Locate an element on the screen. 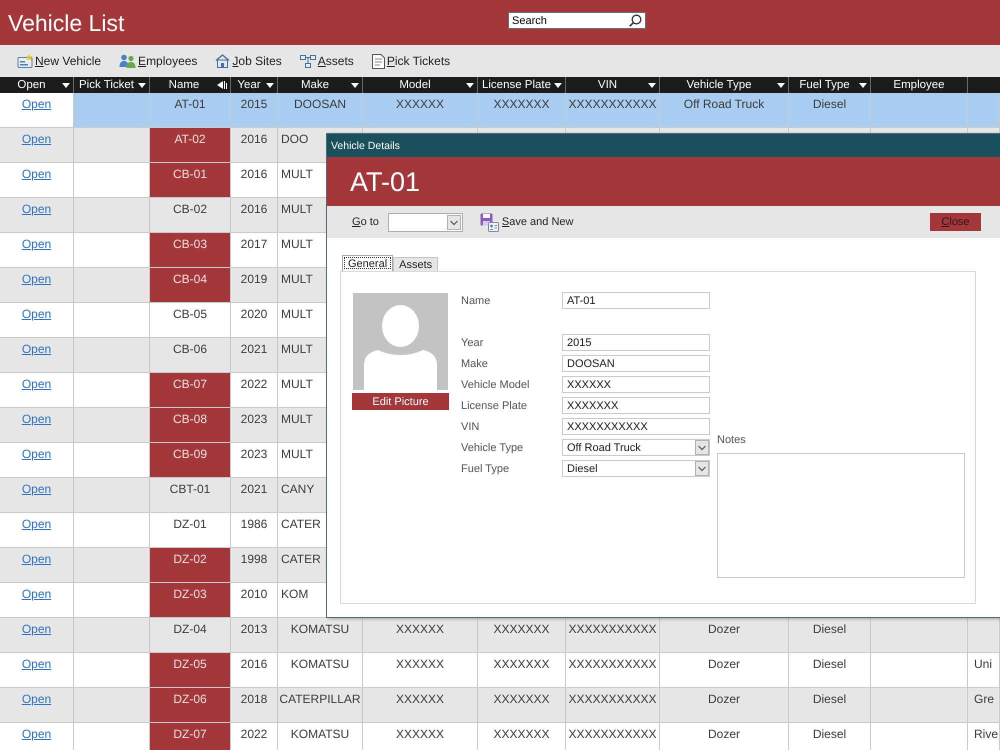 This screenshot has width=1000, height=750. tab: General is located at coordinates (368, 263).